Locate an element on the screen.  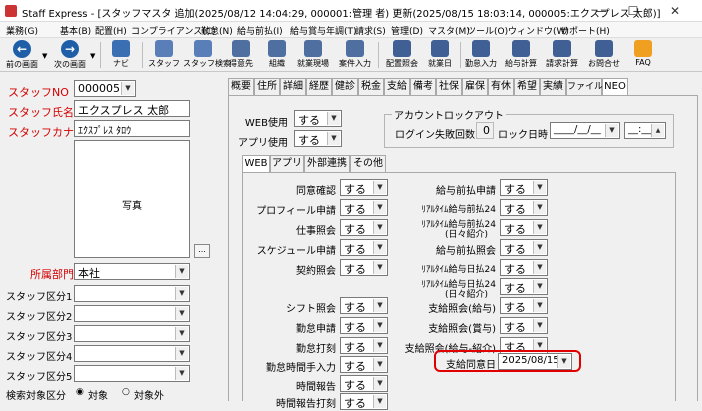
tab-notes: 備考 is located at coordinates (423, 86).